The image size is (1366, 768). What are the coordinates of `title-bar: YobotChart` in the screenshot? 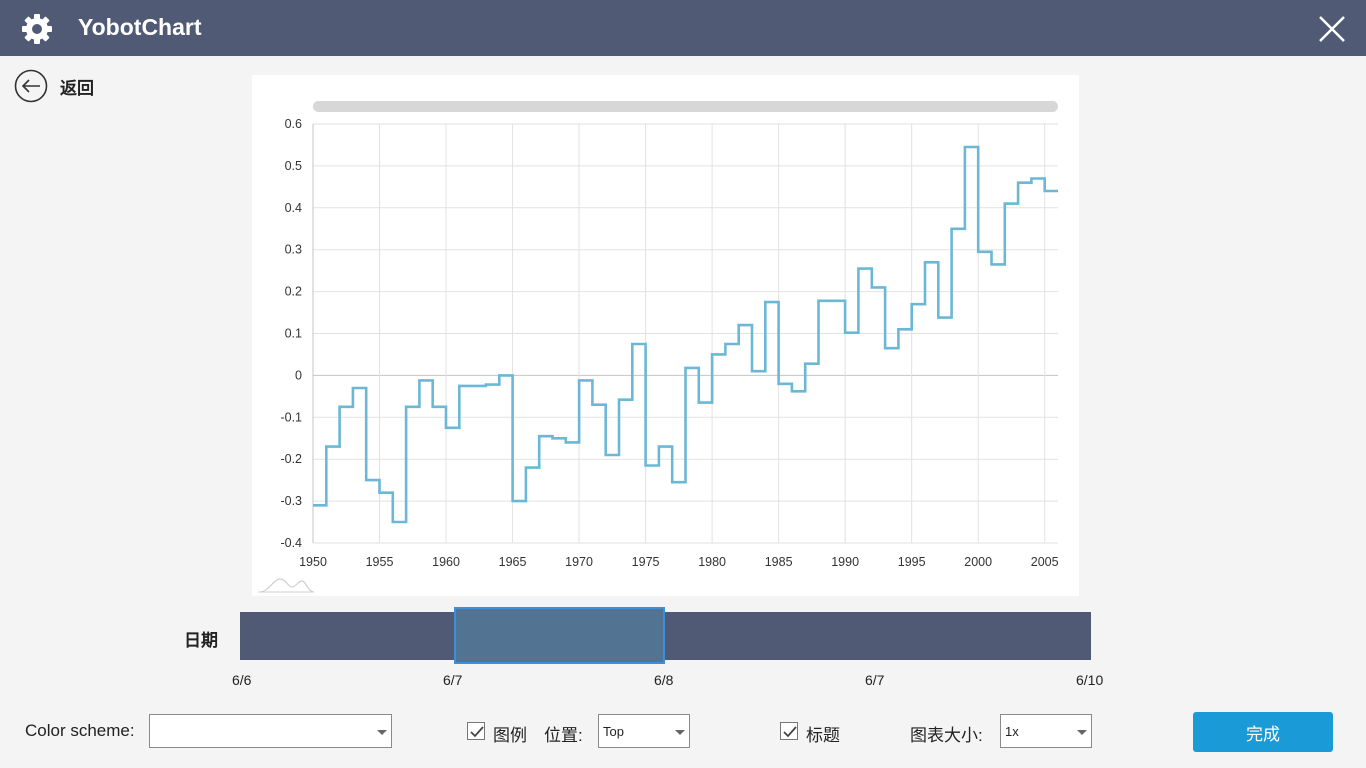 It's located at (683, 28).